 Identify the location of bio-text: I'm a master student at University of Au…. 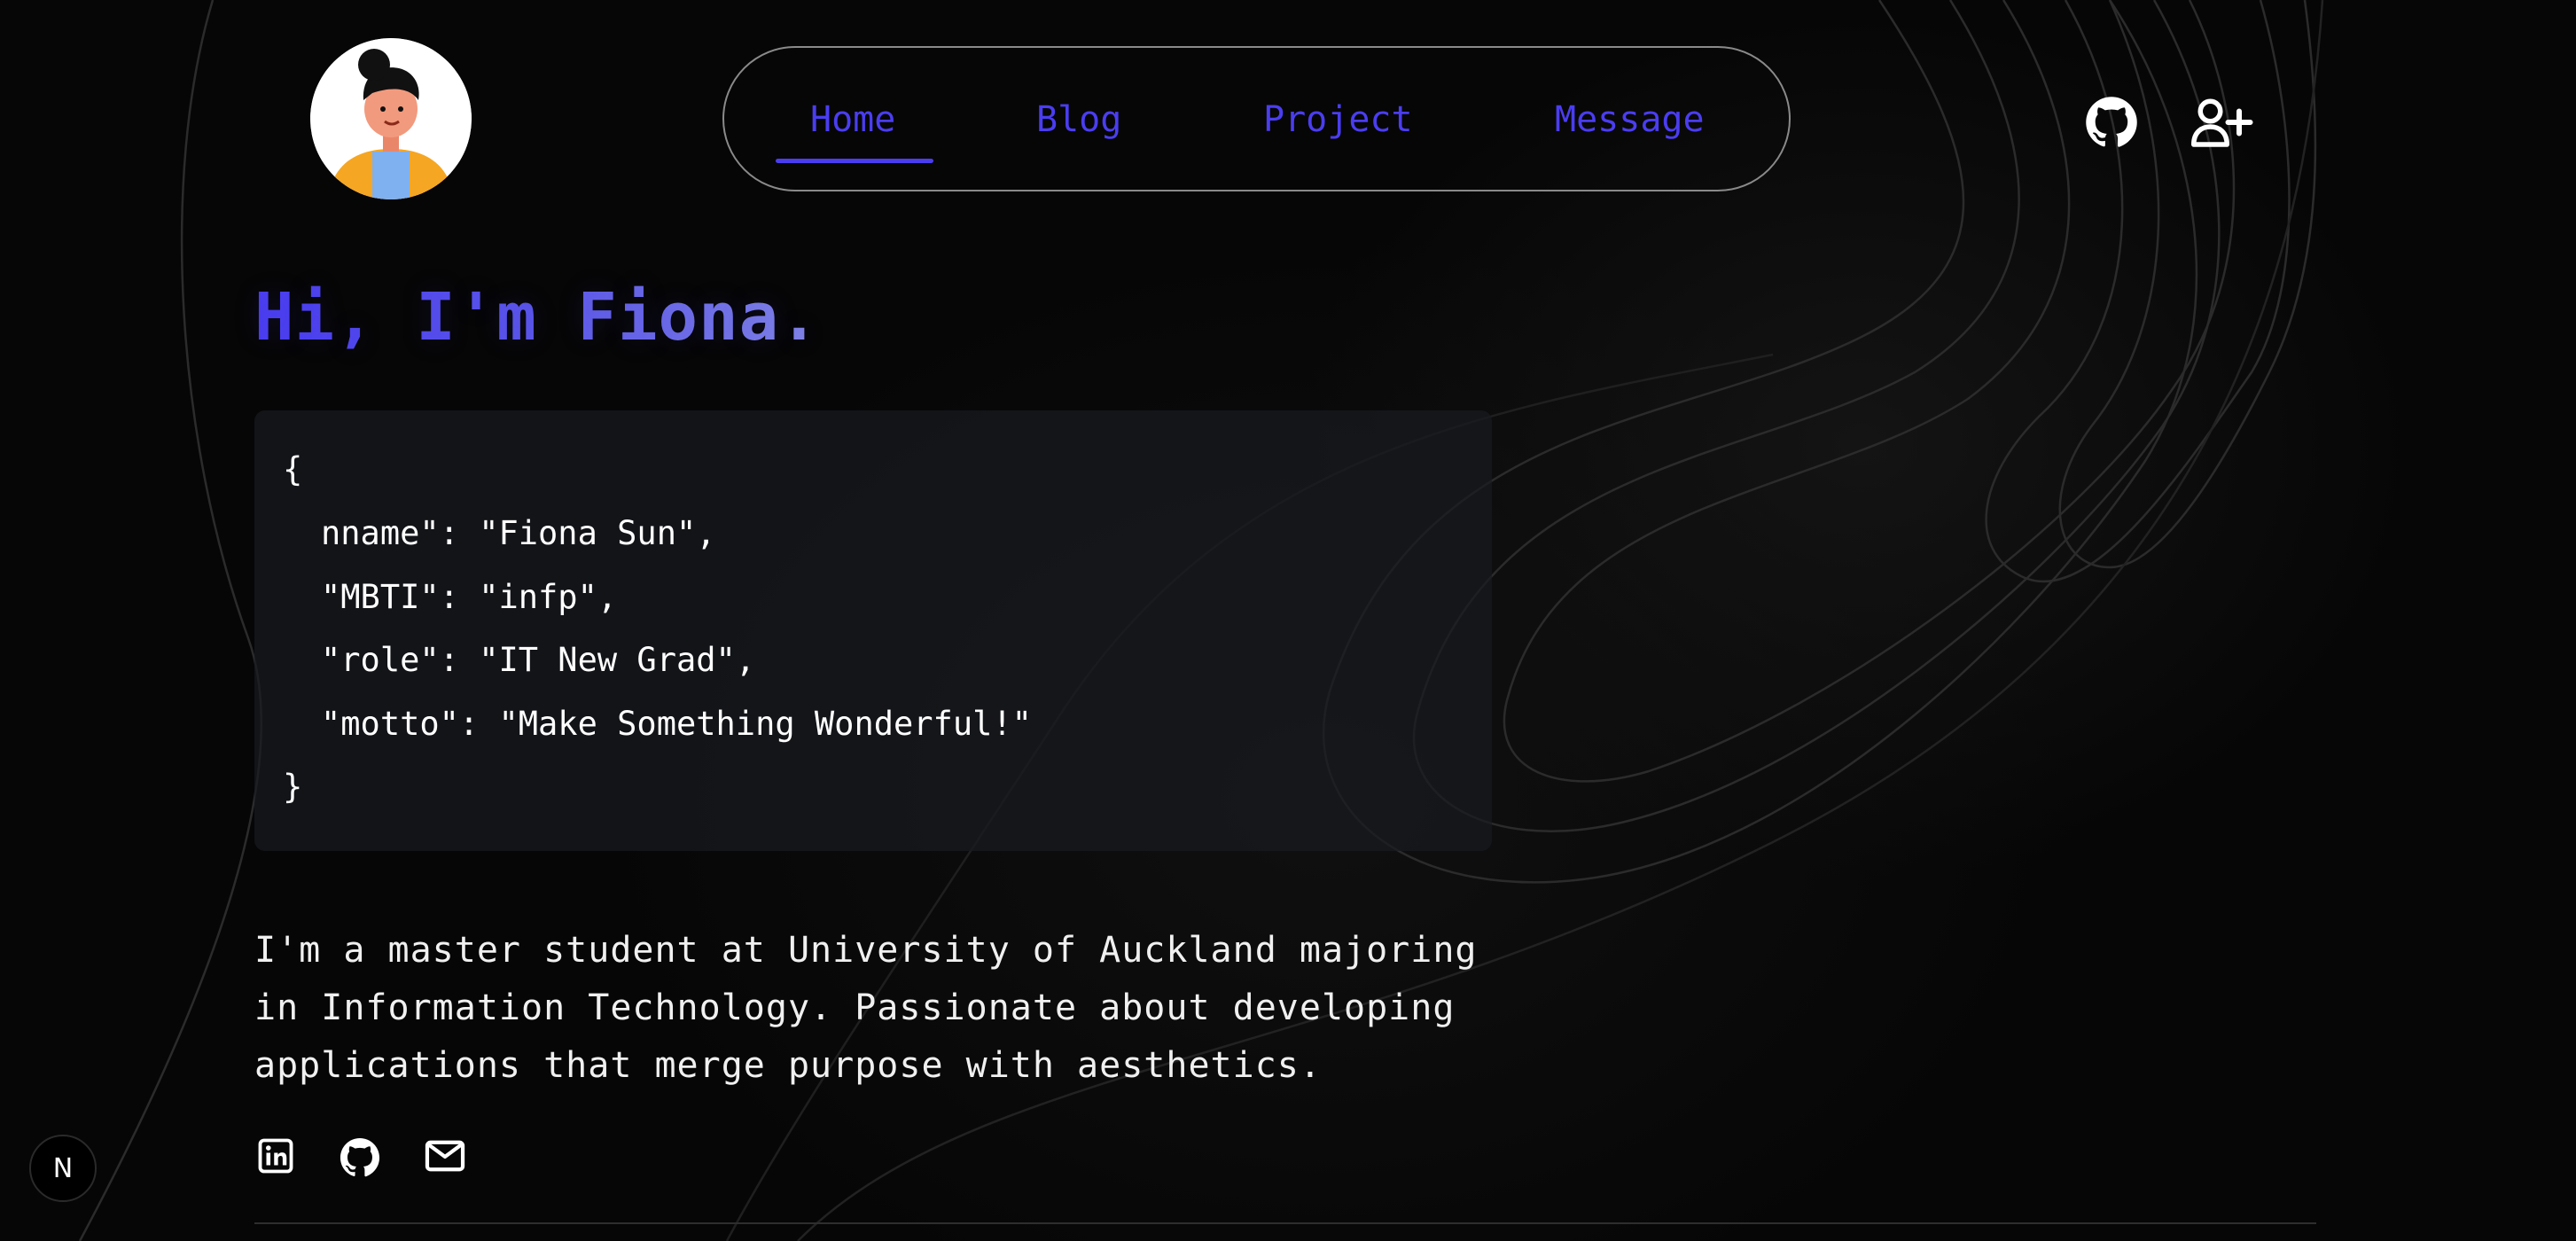
(866, 1008).